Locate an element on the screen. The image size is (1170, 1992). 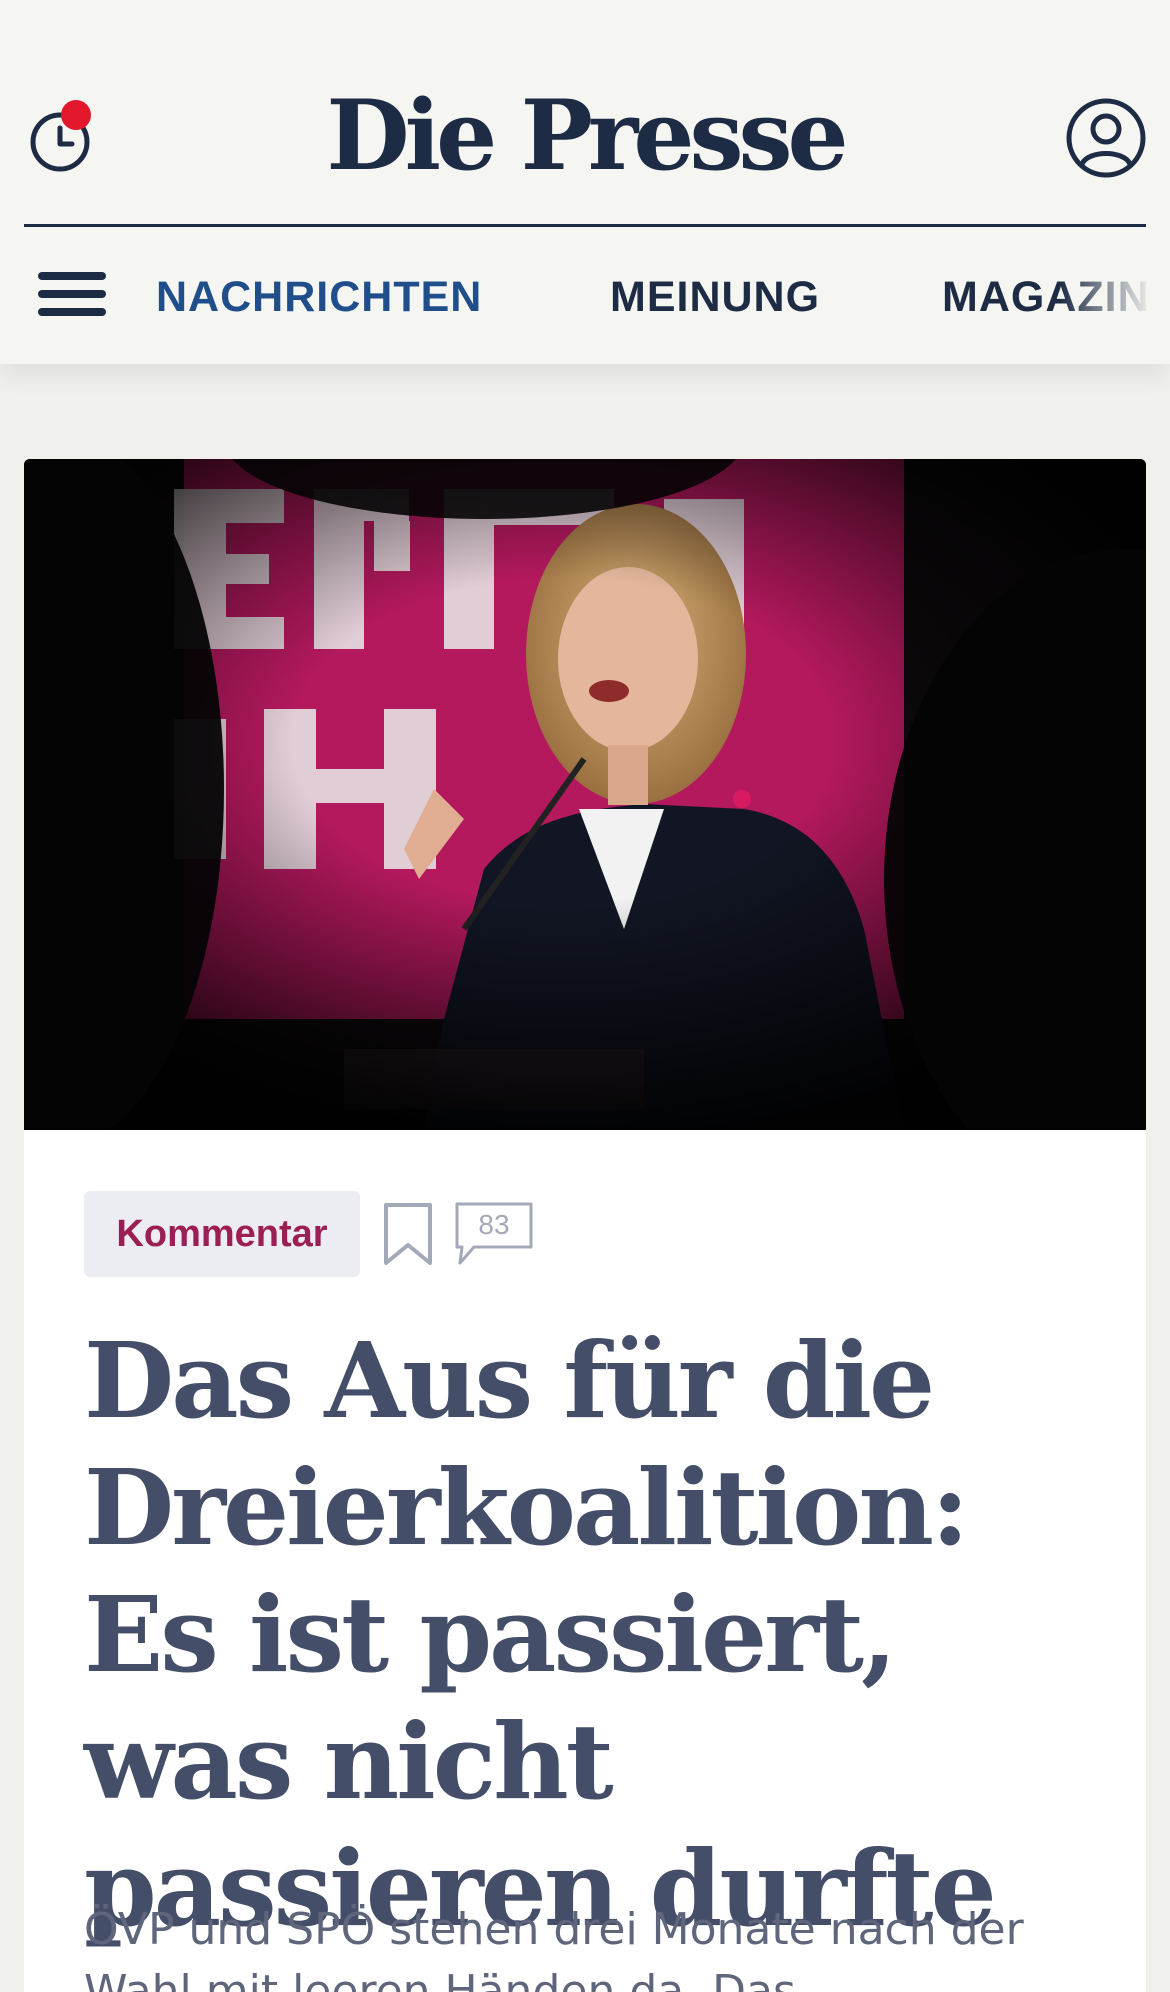
bookmark-icon is located at coordinates (408, 1234).